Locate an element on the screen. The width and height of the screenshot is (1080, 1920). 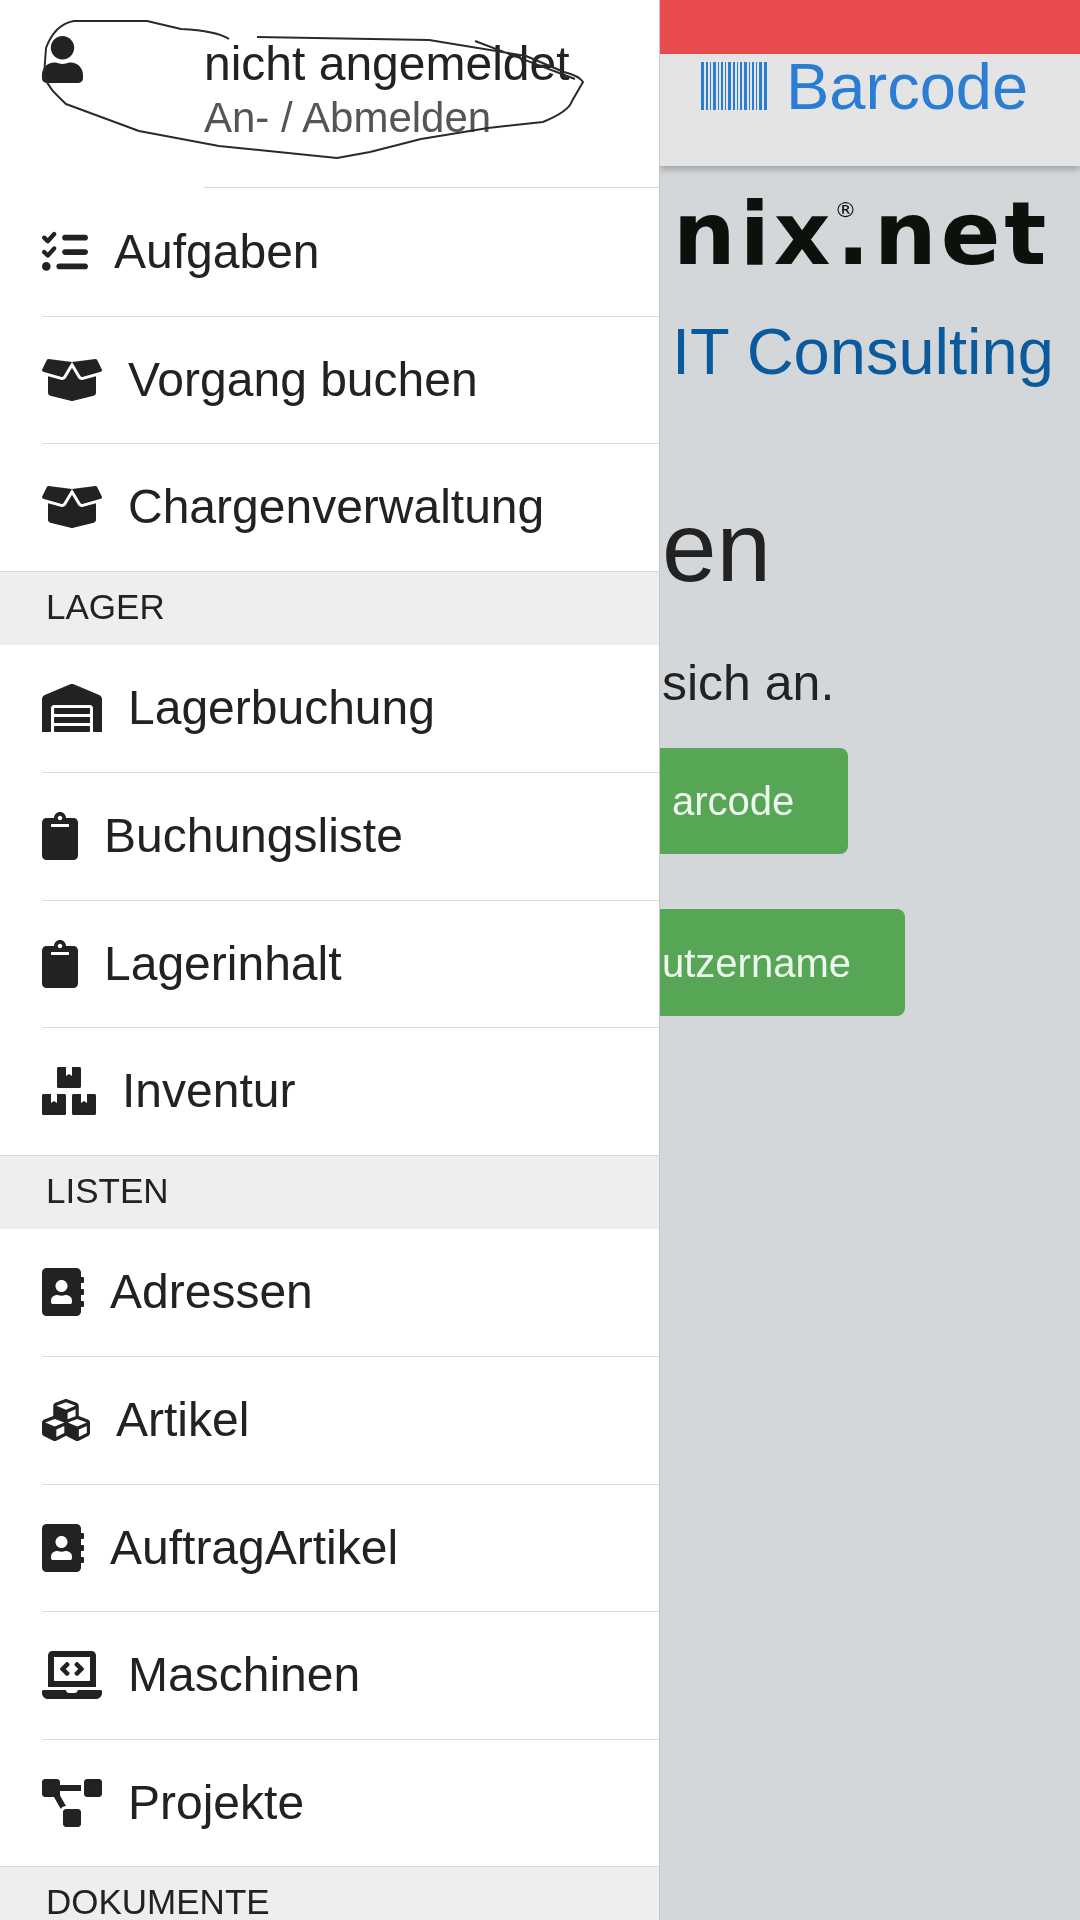
menu-item: Maschinen is located at coordinates (350, 1675).